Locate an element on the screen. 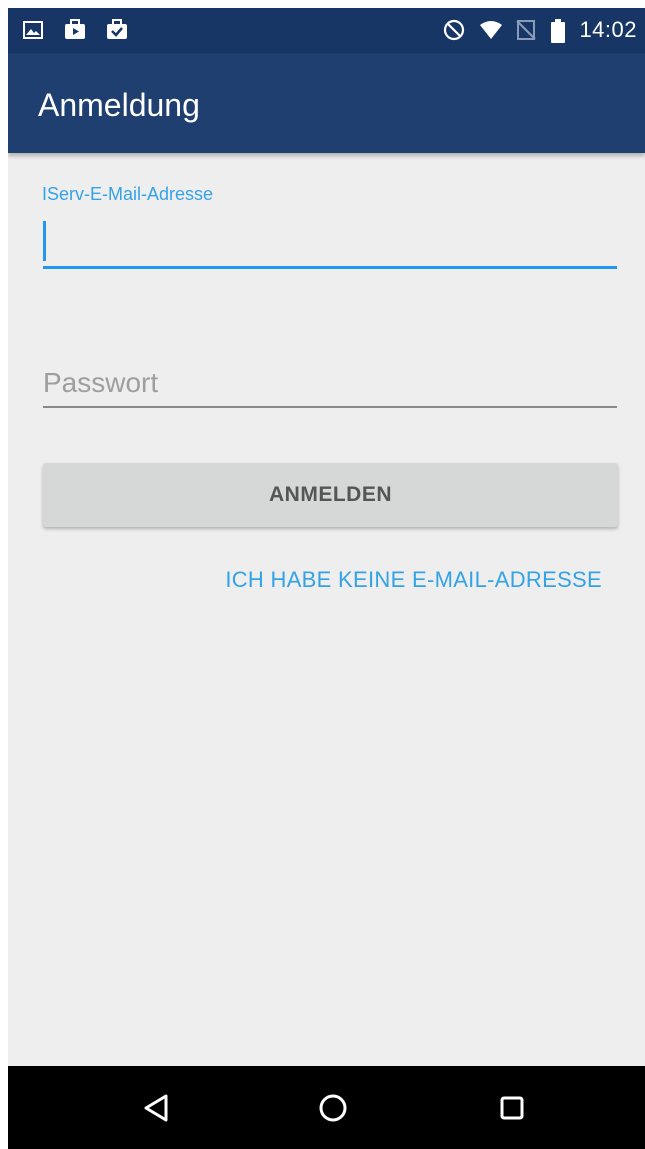 This screenshot has width=645, height=1149. back-icon is located at coordinates (157, 1108).